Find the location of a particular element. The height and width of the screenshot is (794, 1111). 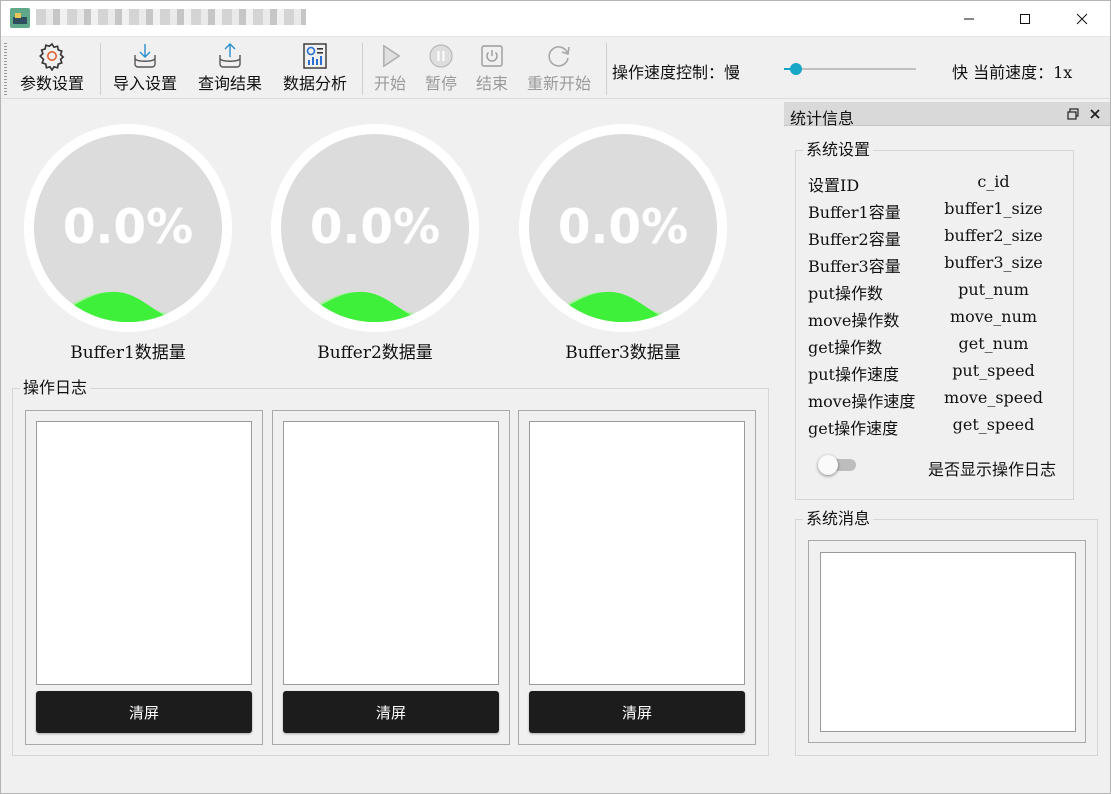

analytics-icon is located at coordinates (315, 56).